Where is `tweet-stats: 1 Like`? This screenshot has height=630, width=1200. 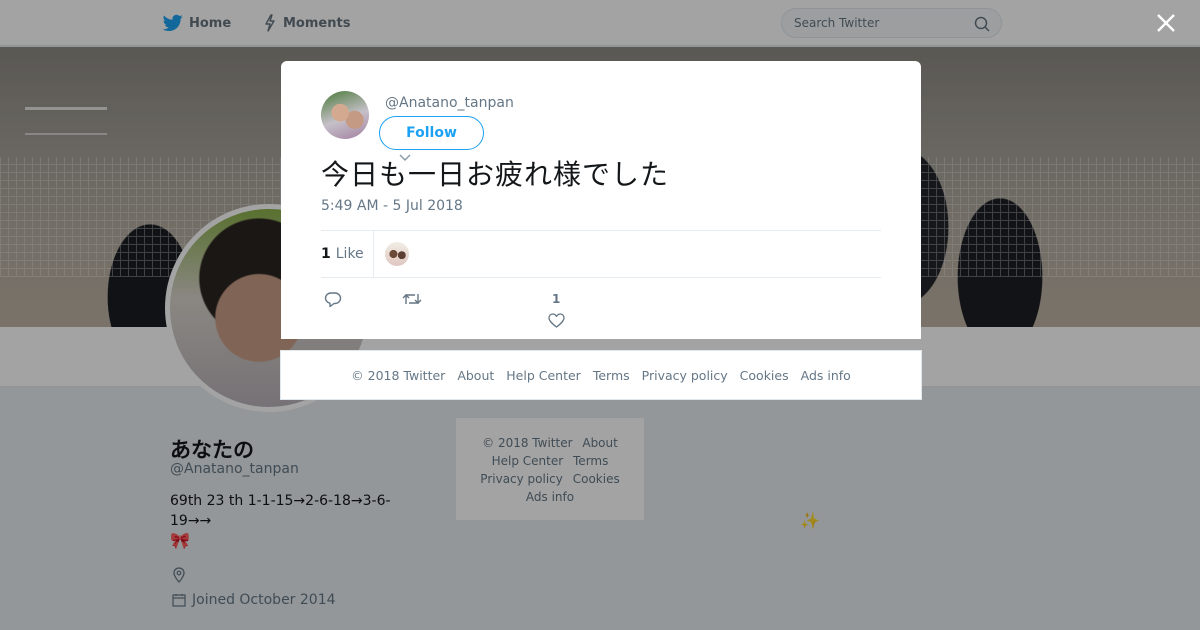
tweet-stats: 1 Like is located at coordinates (601, 254).